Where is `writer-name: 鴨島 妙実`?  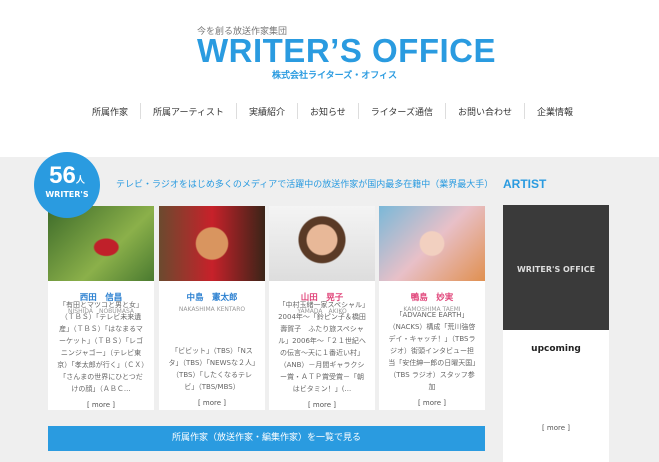 writer-name: 鴨島 妙実 is located at coordinates (432, 297).